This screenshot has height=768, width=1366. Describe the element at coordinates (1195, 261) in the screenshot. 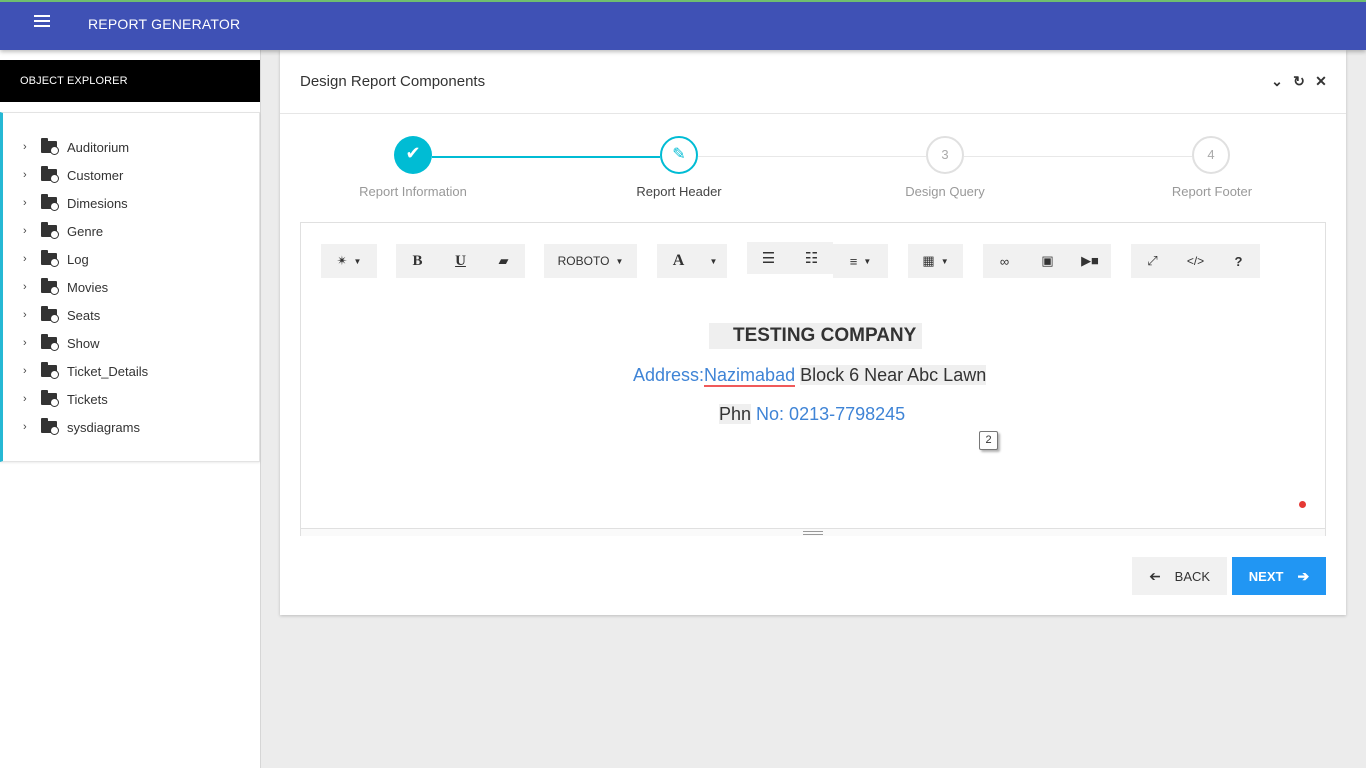

I see `code-view-button: </>` at that location.